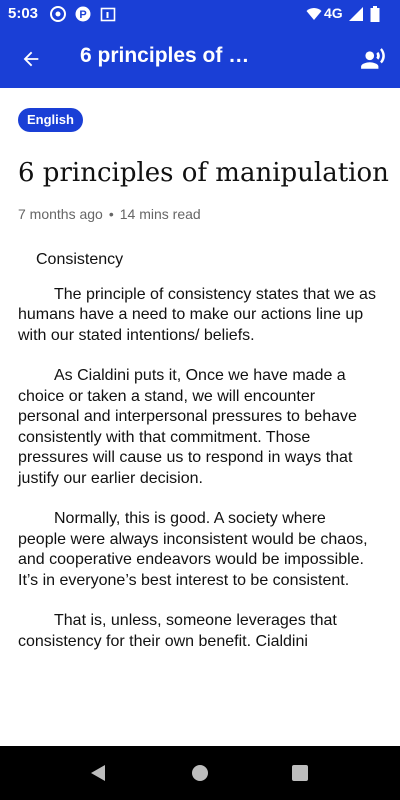  I want to click on svg-text: P, so click(82, 15).